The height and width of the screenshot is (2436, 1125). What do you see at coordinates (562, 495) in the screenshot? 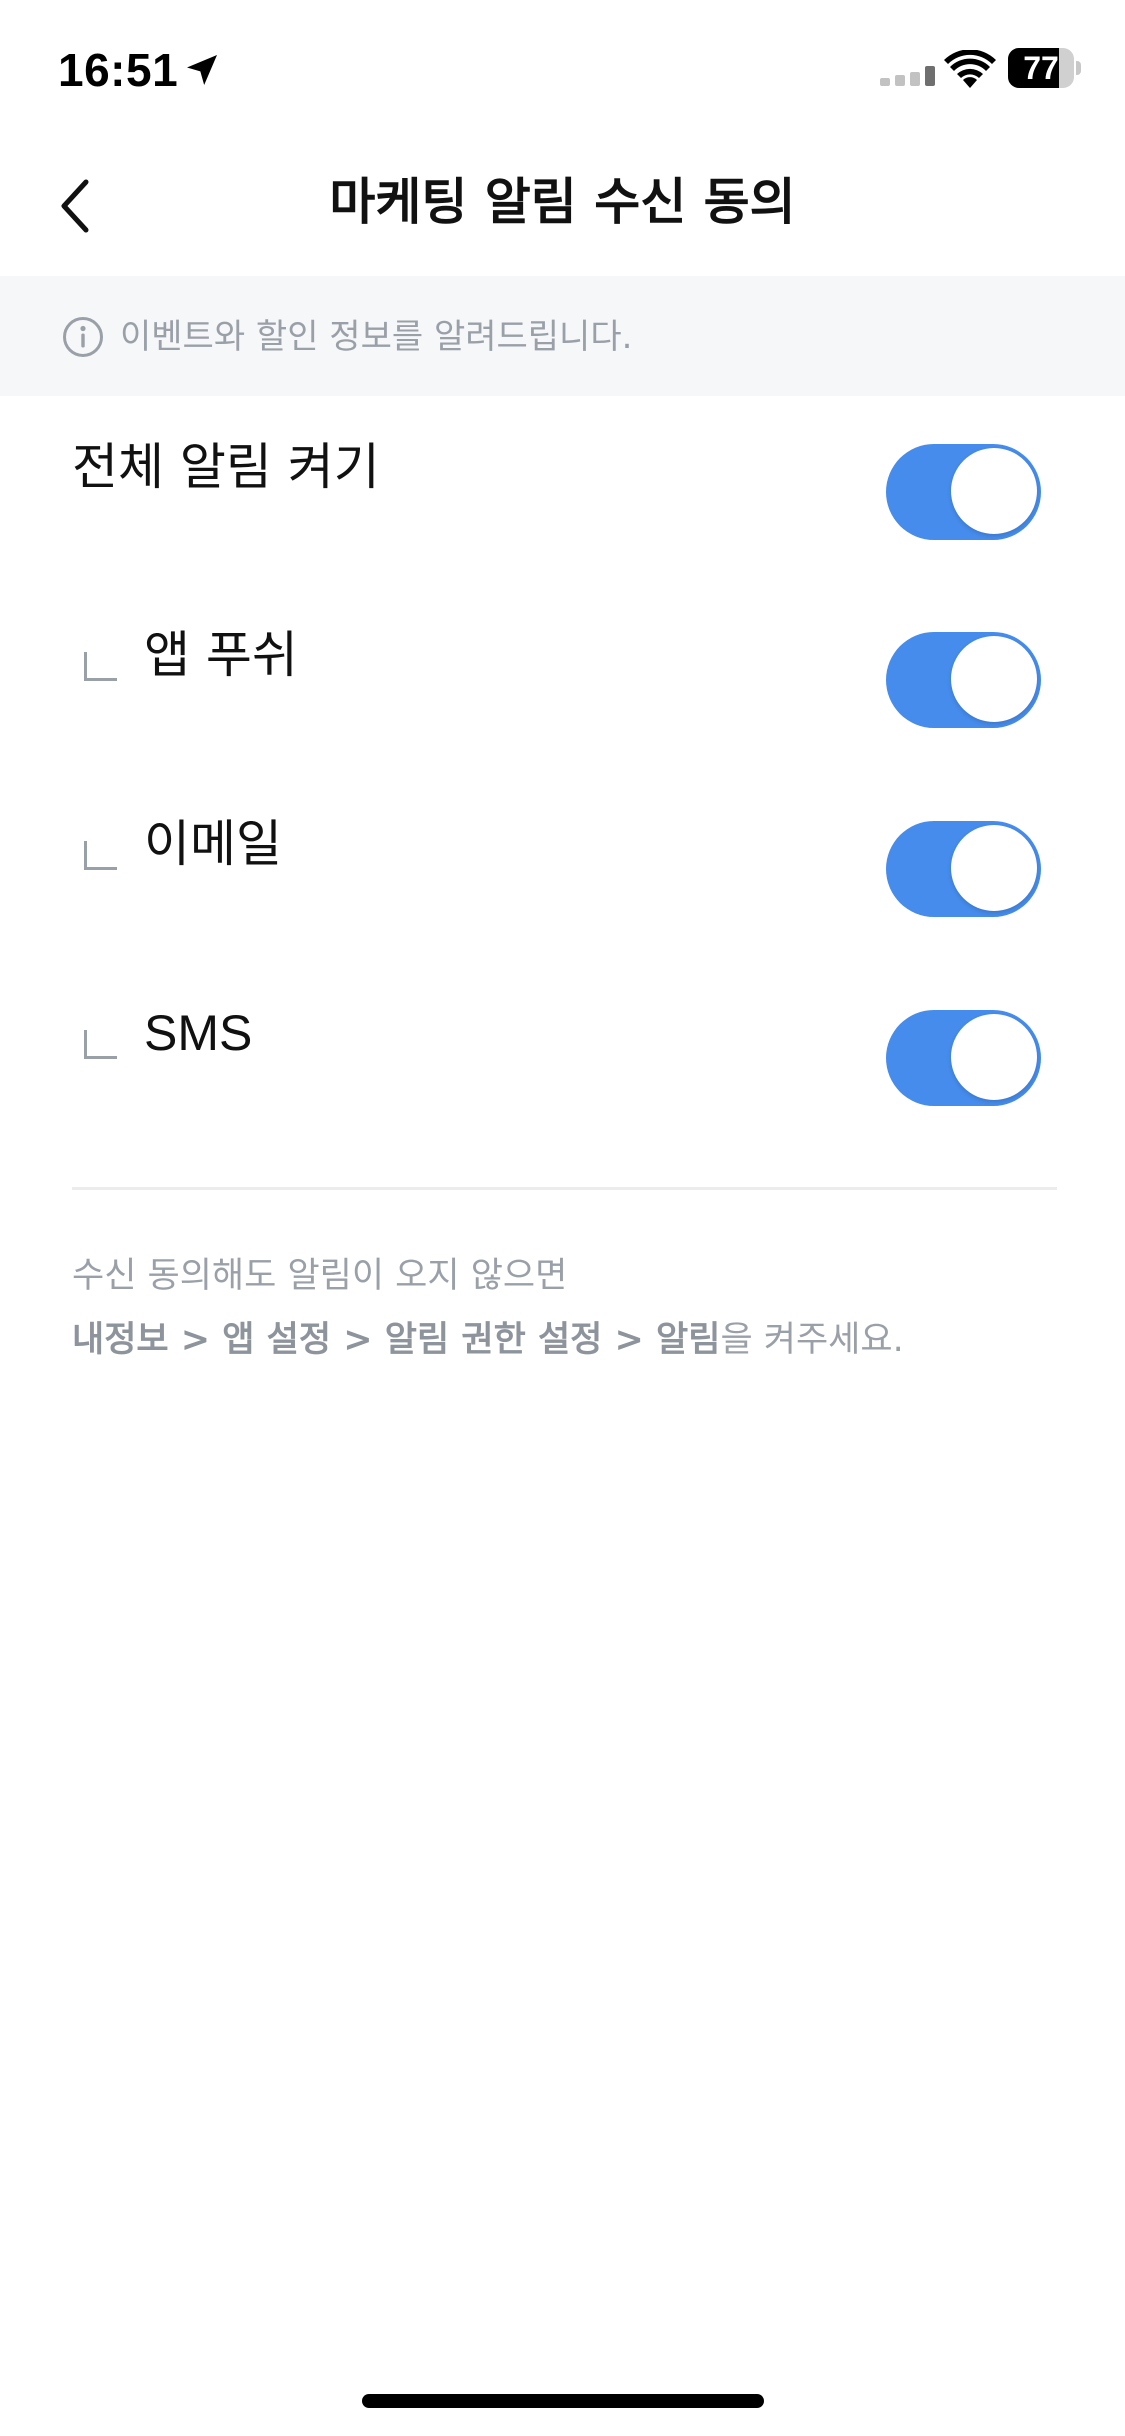
I see `setting-row-all: 전체 알림 켜기` at bounding box center [562, 495].